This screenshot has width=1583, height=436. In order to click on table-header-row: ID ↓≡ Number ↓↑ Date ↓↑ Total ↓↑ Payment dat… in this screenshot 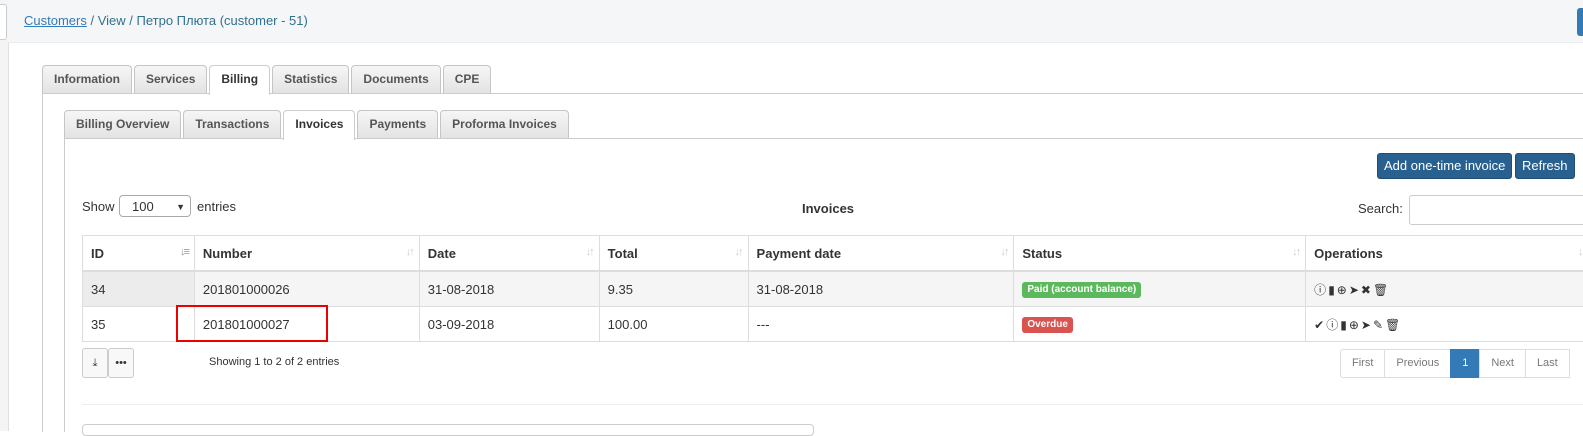, I will do `click(833, 254)`.